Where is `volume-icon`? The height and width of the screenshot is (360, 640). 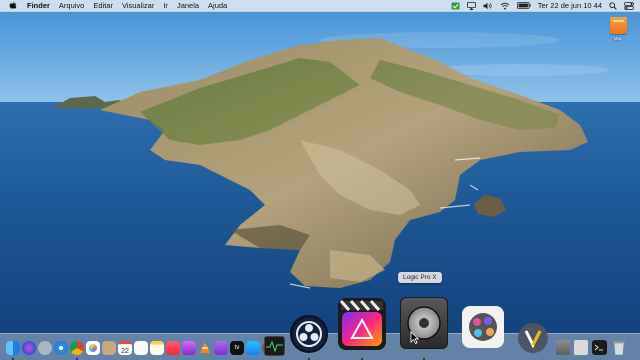 volume-icon is located at coordinates (488, 6).